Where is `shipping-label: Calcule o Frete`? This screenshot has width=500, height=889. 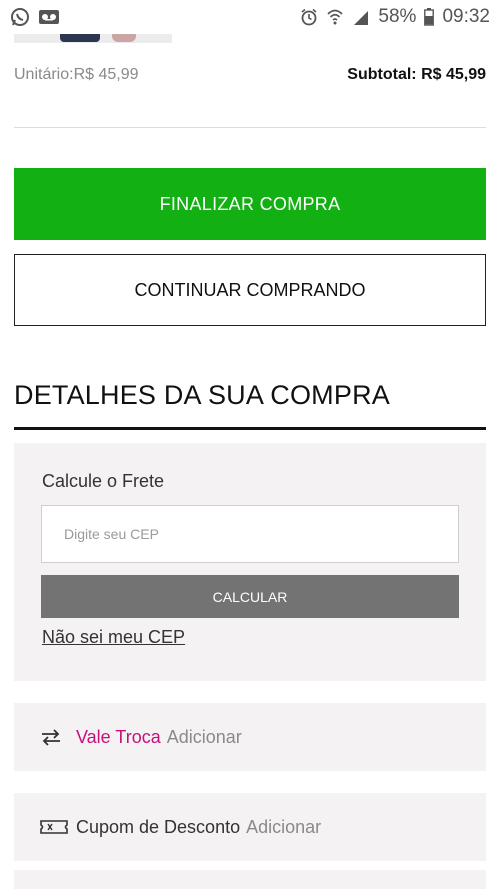
shipping-label: Calcule o Frete is located at coordinates (103, 481).